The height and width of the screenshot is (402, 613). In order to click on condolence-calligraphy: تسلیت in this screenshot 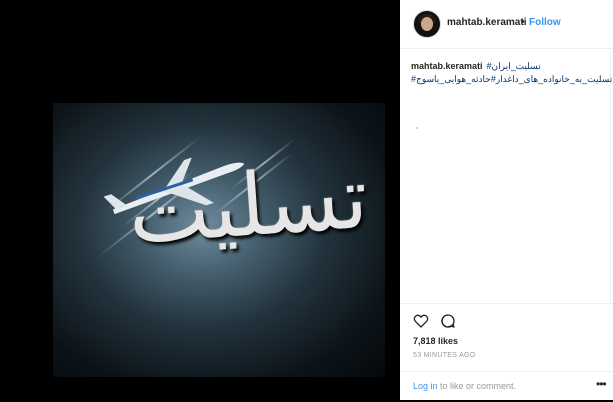, I will do `click(248, 206)`.